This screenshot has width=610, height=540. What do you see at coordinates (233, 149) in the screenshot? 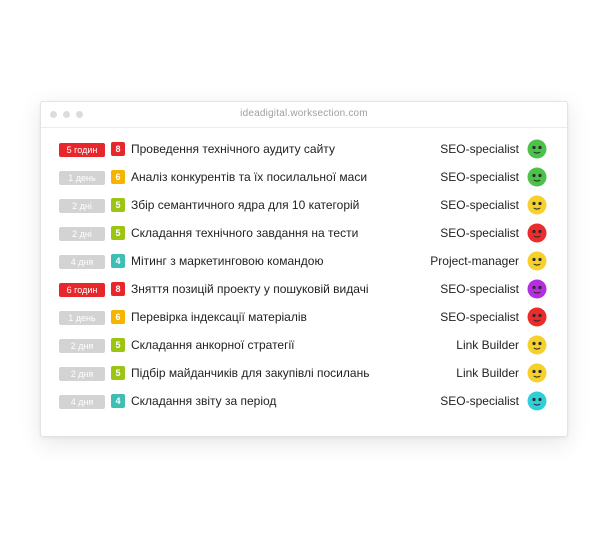
I see `task-title: Проведення технічного аудиту сайту` at bounding box center [233, 149].